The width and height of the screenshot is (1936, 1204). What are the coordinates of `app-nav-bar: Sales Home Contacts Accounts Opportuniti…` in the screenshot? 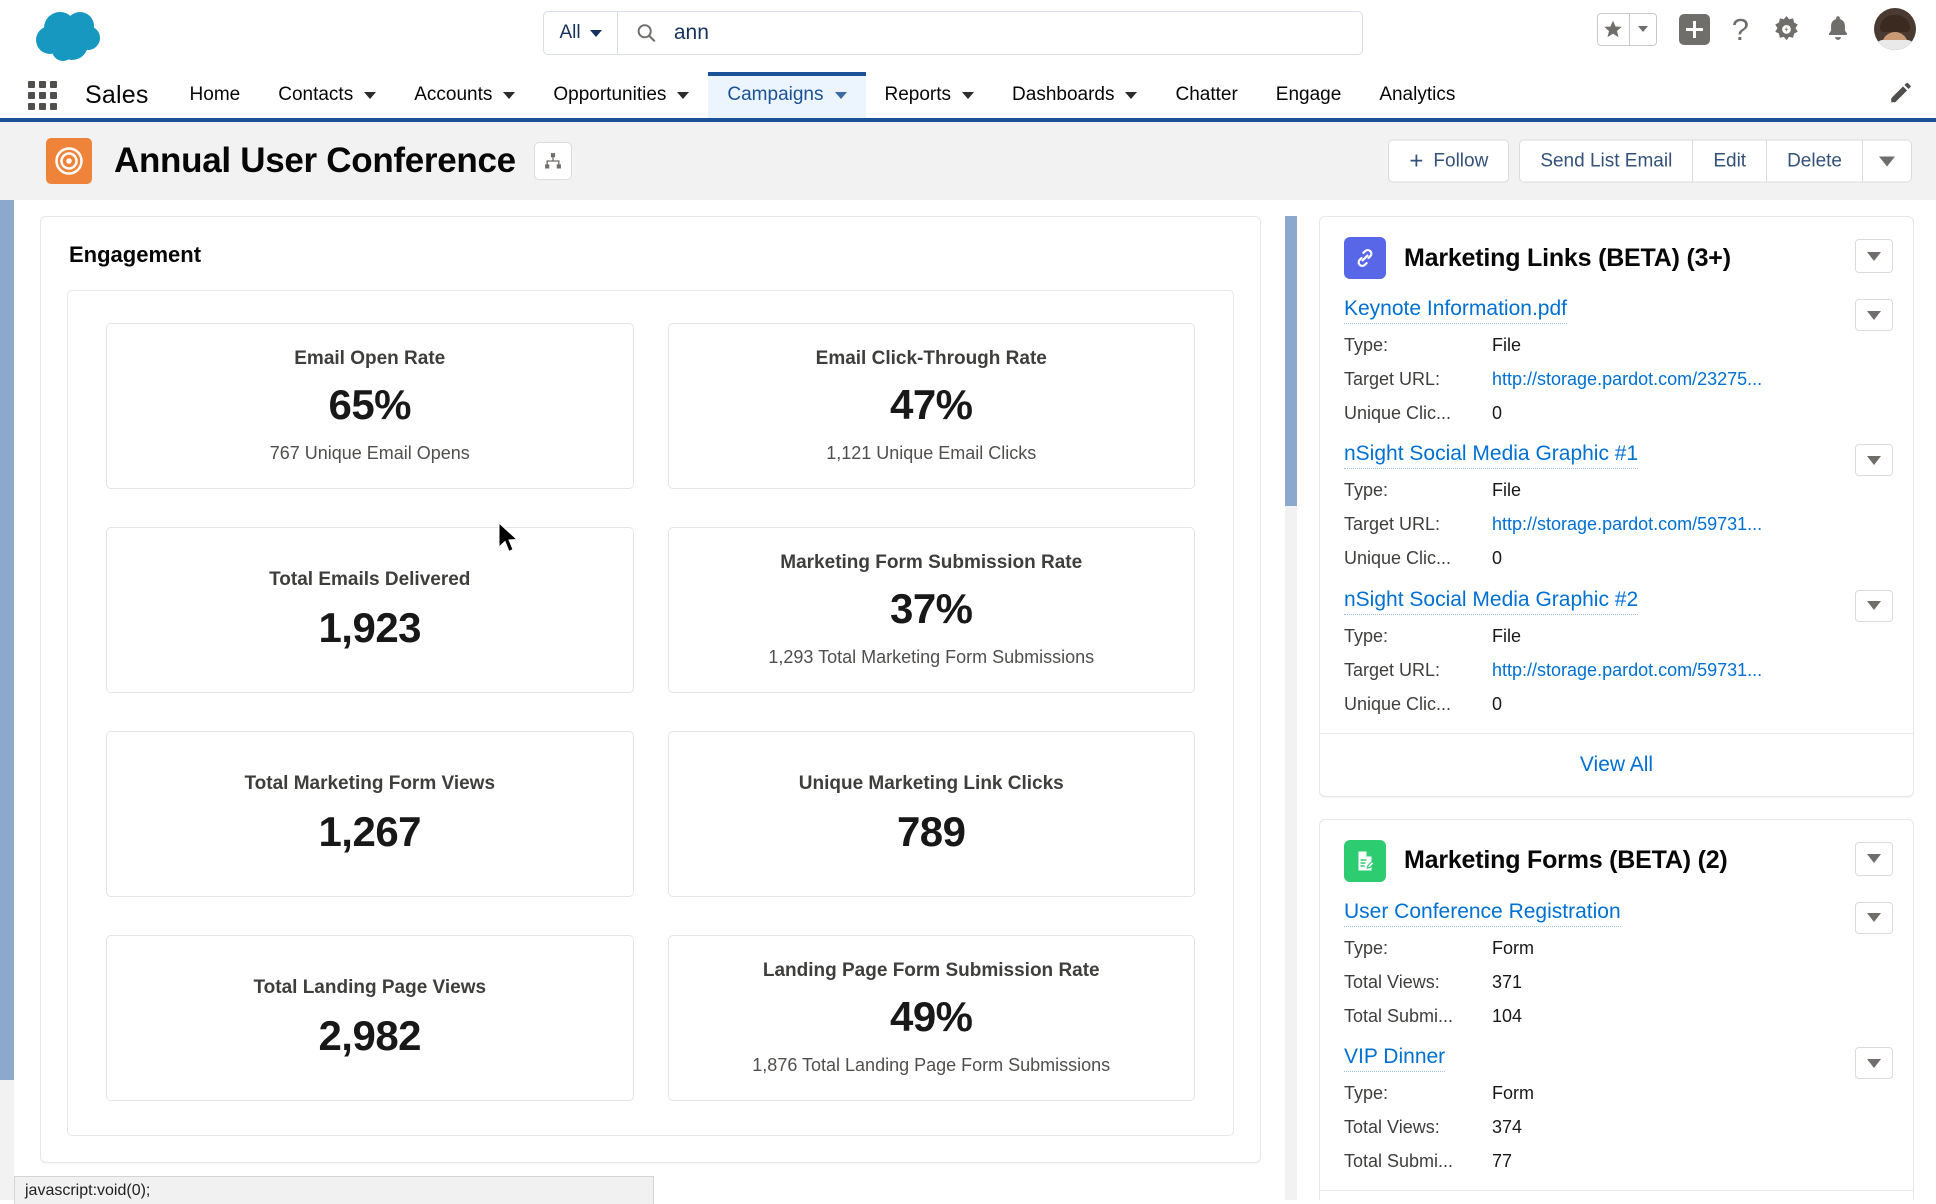 It's located at (968, 97).